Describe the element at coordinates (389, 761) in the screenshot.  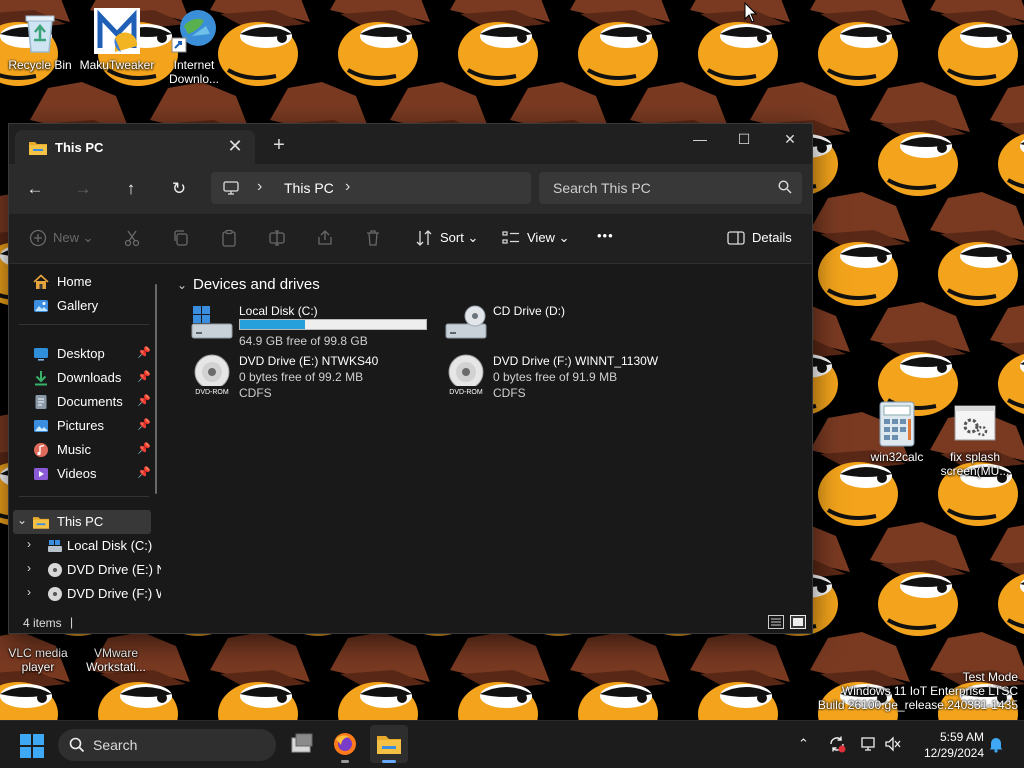
I see `active-indicator` at that location.